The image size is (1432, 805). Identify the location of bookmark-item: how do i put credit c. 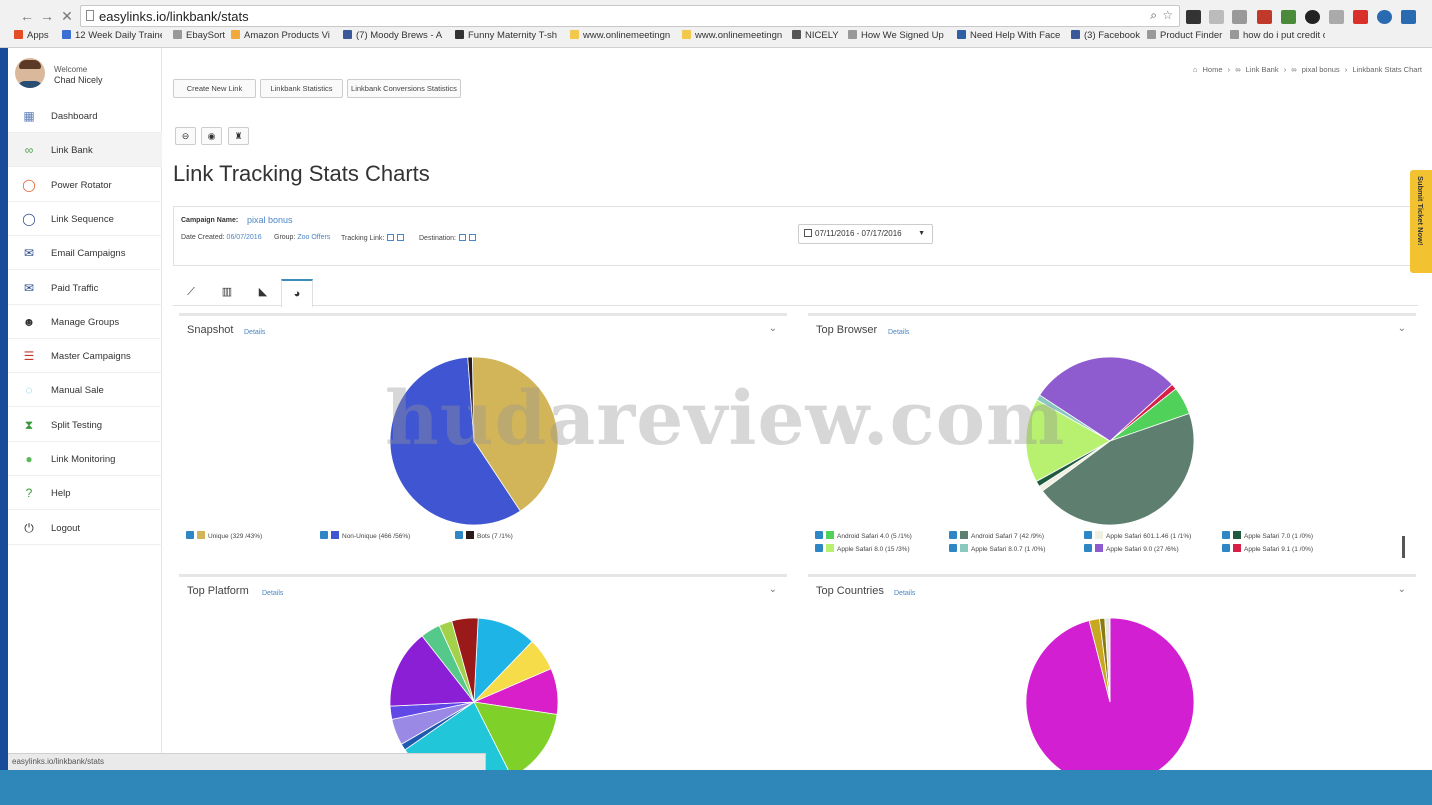
(1277, 35).